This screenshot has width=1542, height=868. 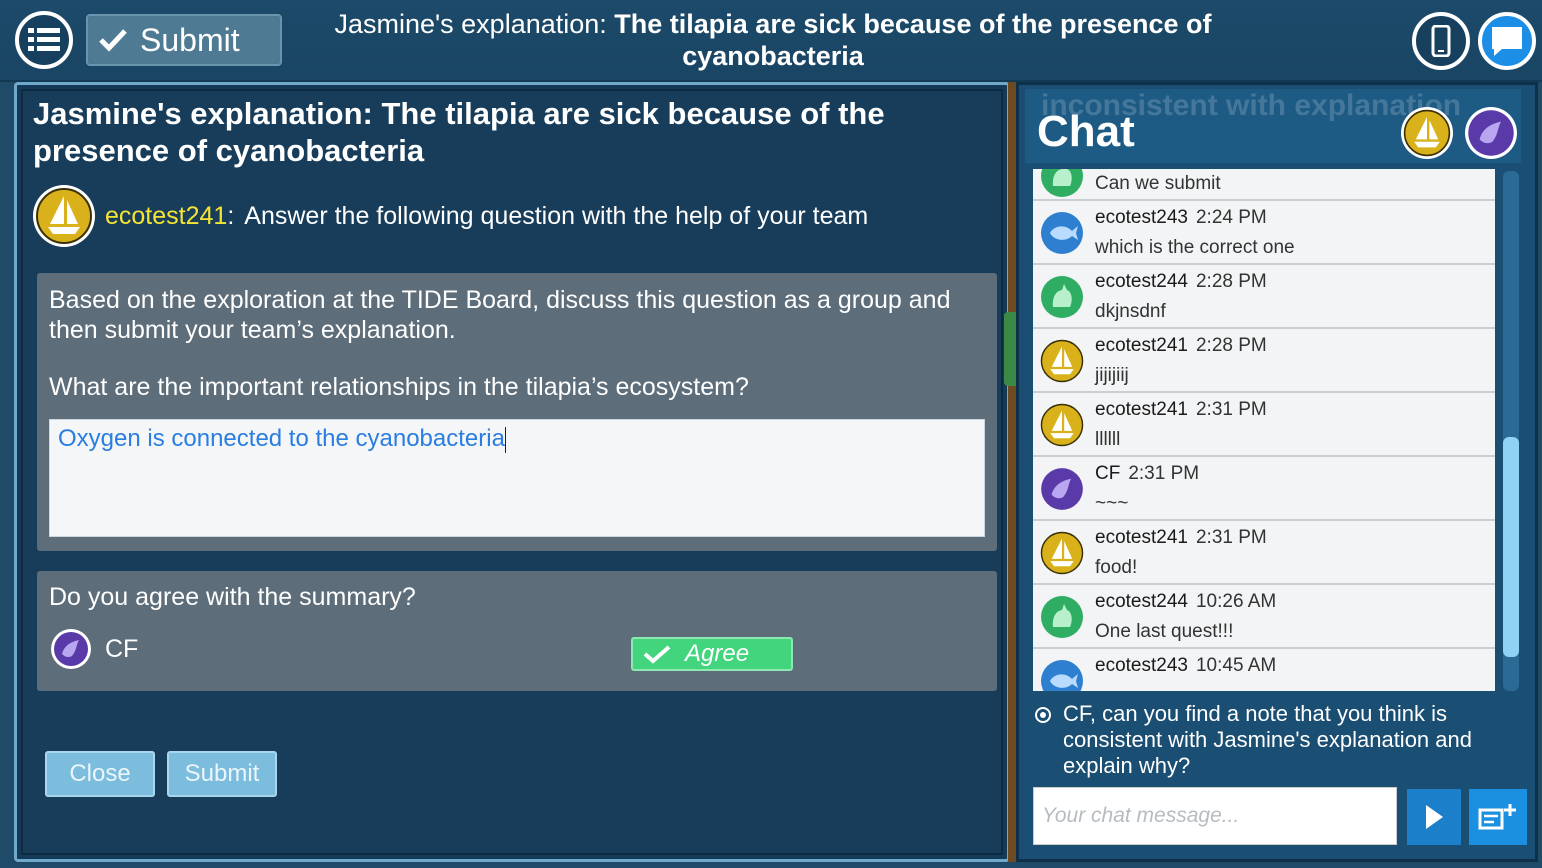 I want to click on chat-message-text: Can we submit, so click(x=1158, y=183).